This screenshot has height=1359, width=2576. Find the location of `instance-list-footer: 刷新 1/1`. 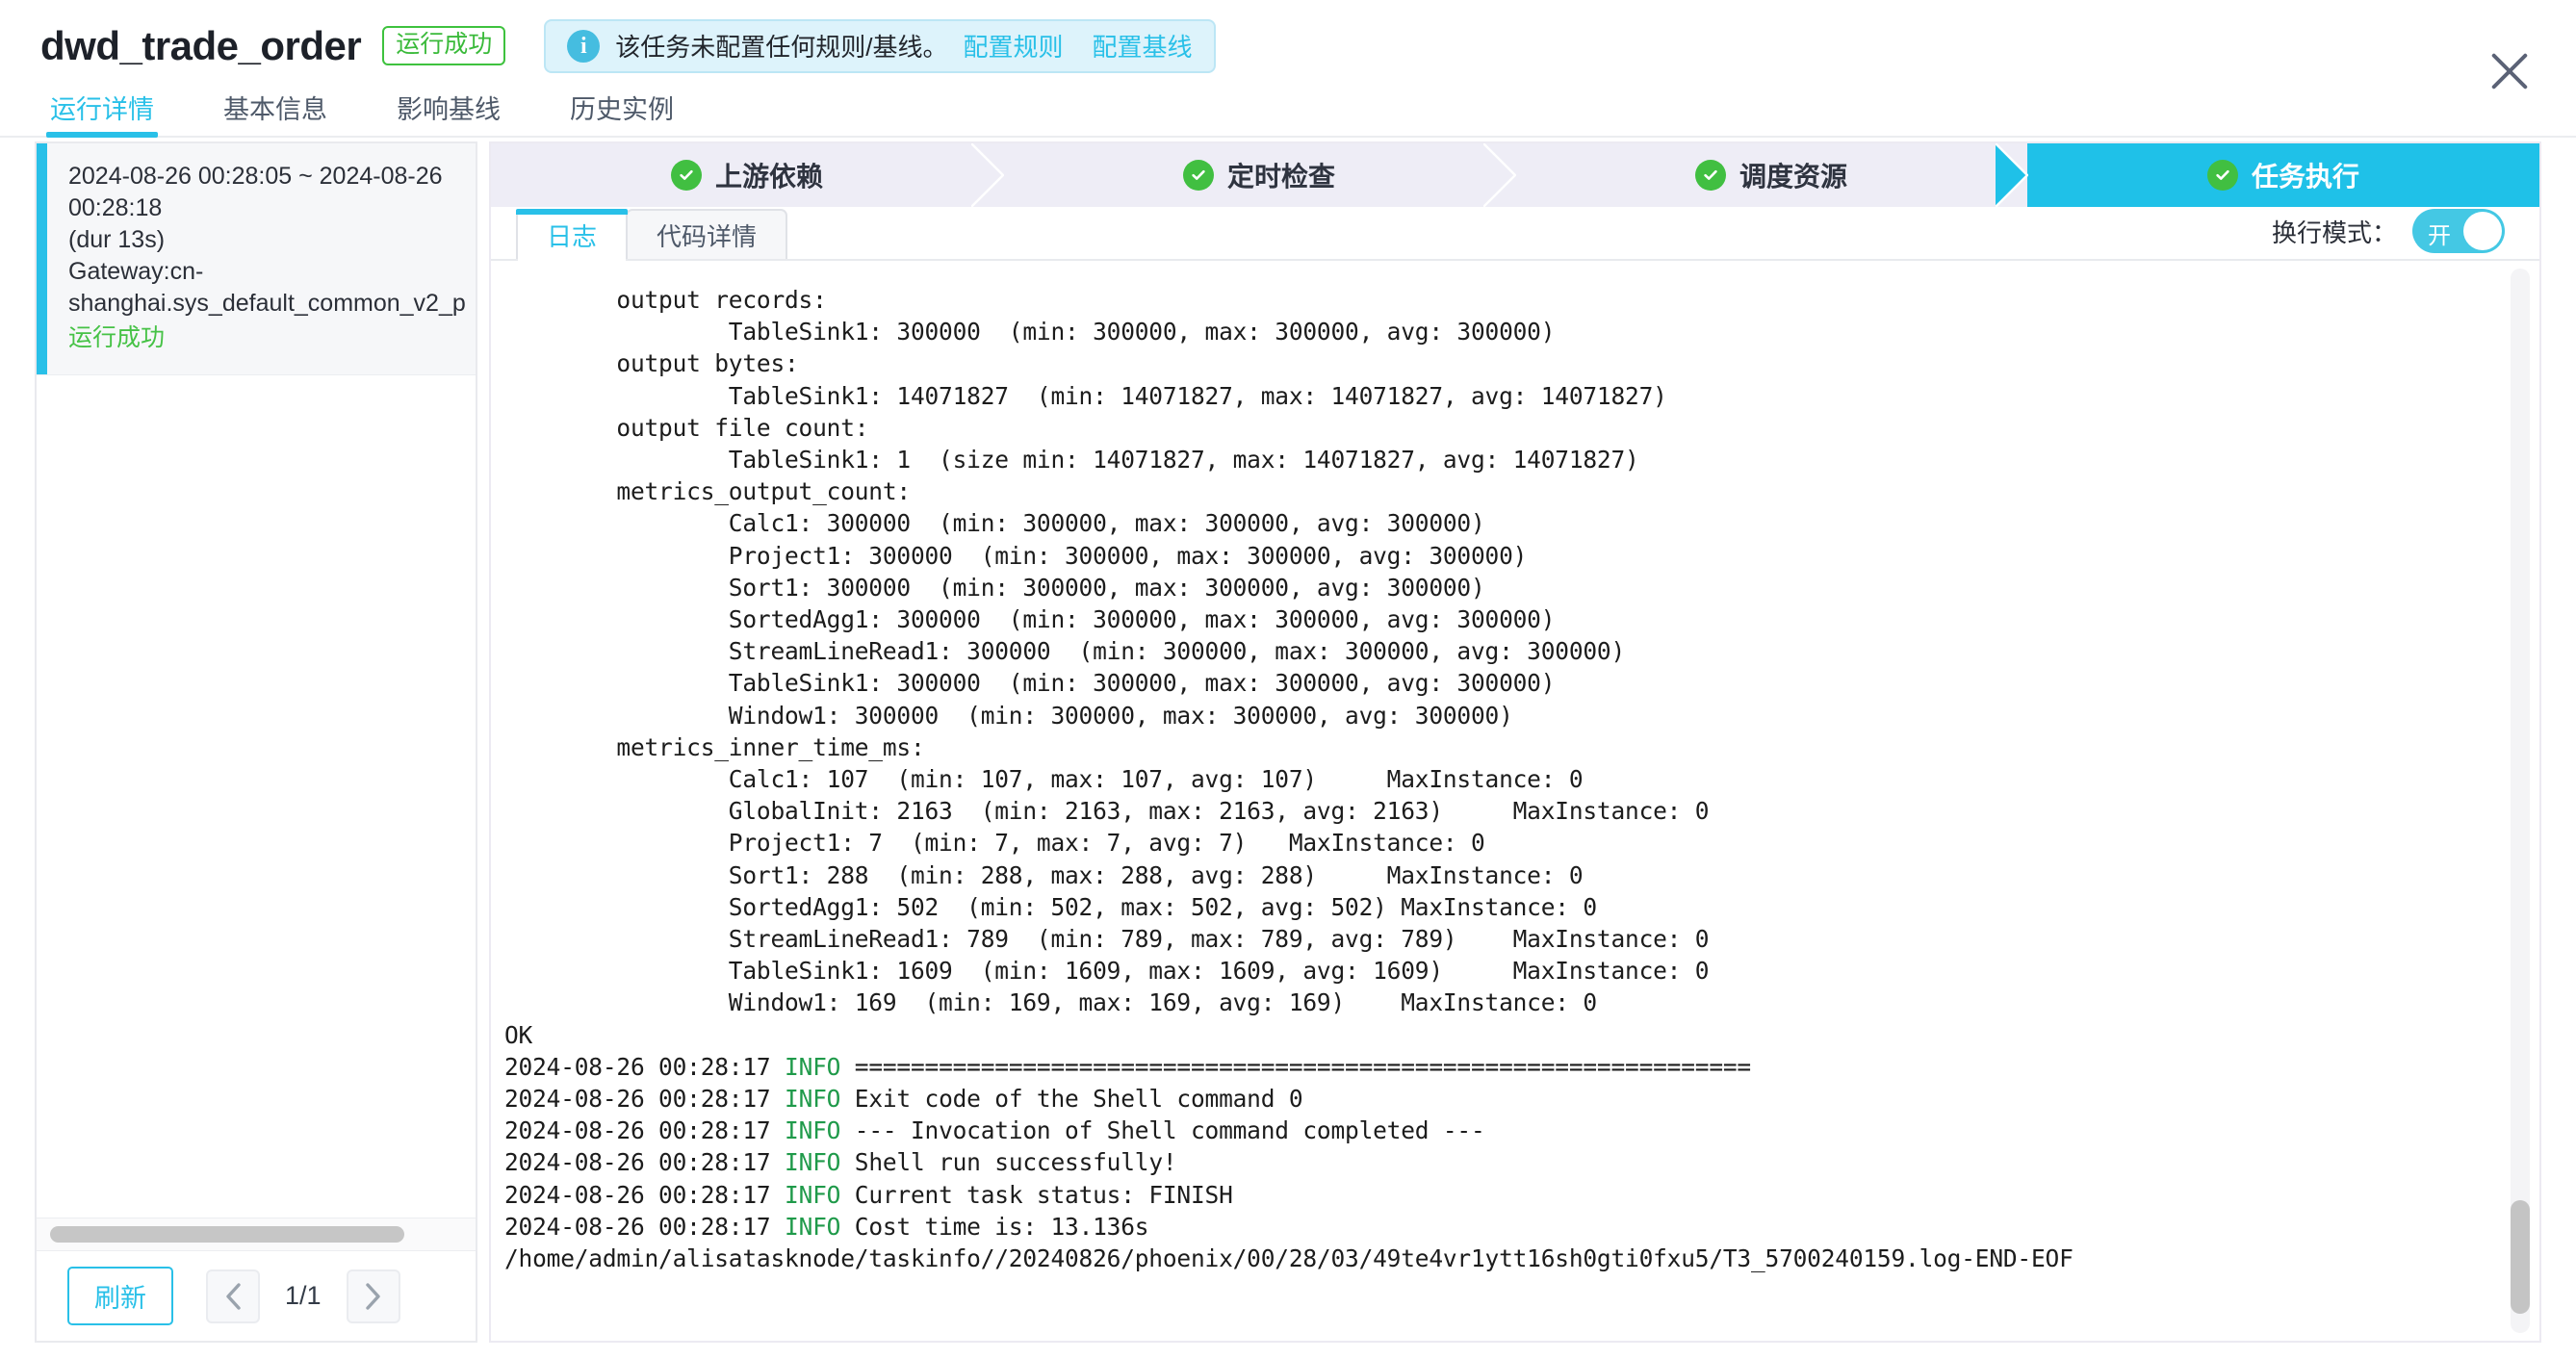

instance-list-footer: 刷新 1/1 is located at coordinates (257, 1295).